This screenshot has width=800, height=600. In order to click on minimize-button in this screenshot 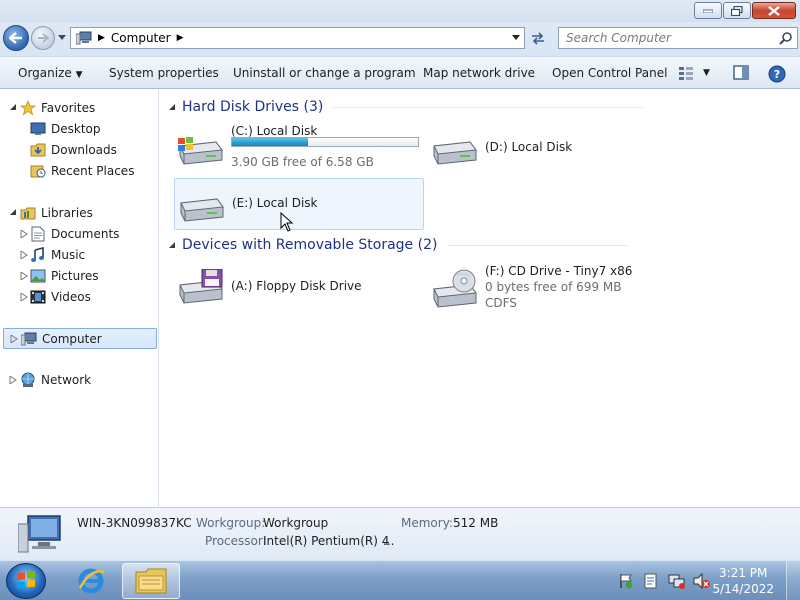, I will do `click(708, 10)`.